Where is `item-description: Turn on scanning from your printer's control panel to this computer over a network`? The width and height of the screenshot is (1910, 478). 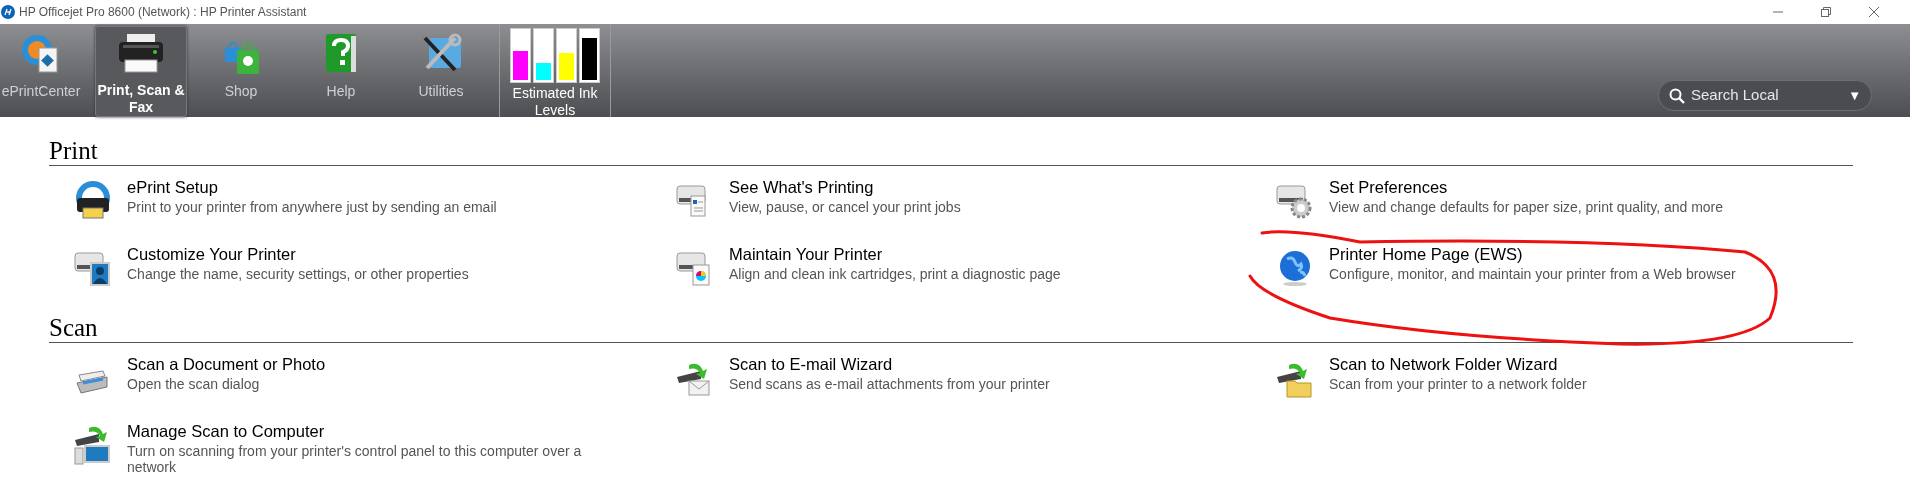
item-description: Turn on scanning from your printer's control panel to this computer over a network is located at coordinates (355, 459).